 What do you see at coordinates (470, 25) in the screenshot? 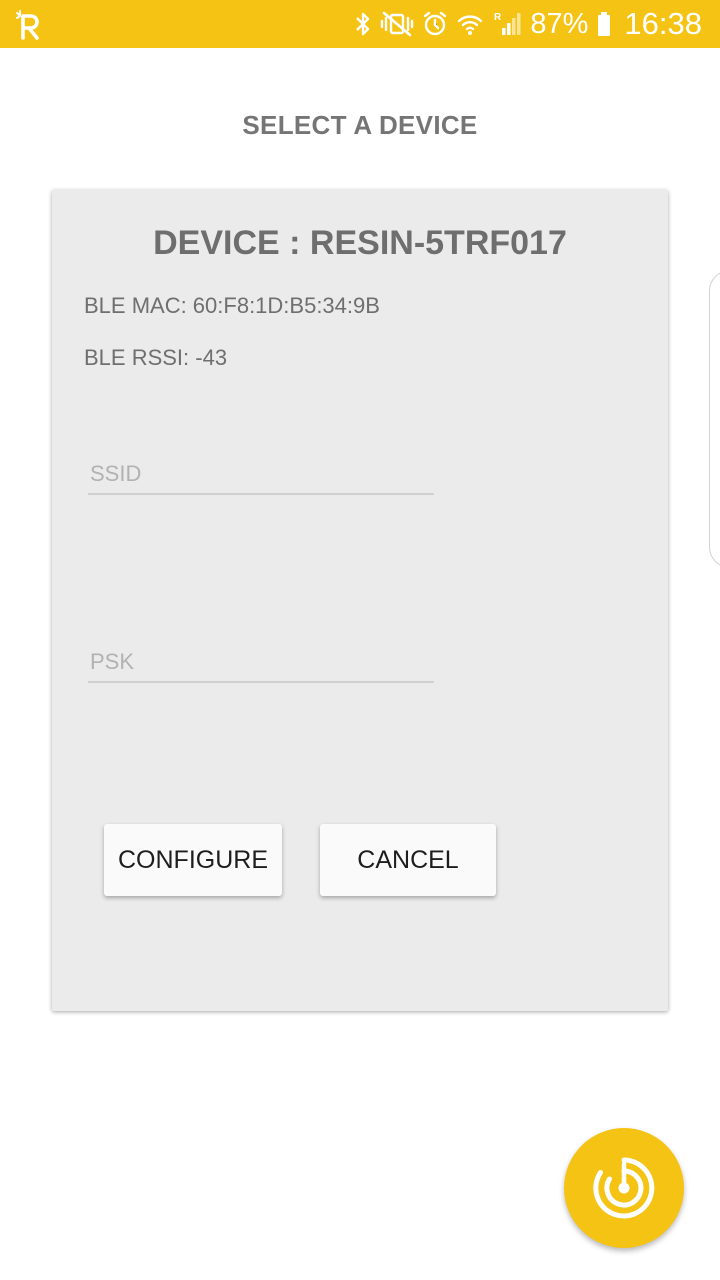
I see `wifi-icon` at bounding box center [470, 25].